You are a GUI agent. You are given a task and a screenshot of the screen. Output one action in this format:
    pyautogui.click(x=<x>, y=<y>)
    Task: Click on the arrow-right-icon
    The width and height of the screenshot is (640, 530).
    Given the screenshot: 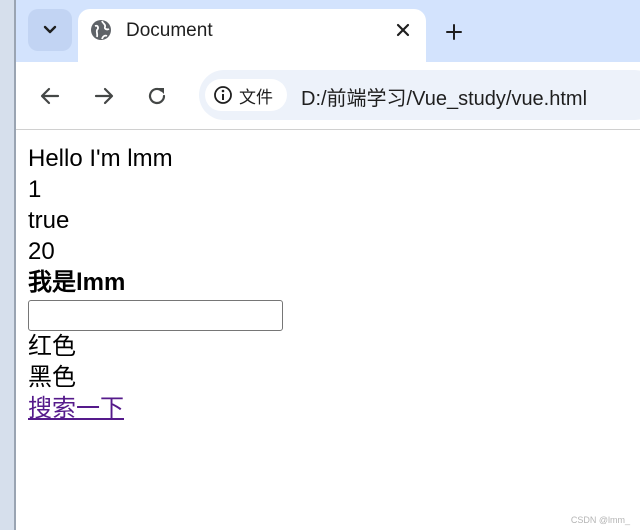 What is the action you would take?
    pyautogui.click(x=104, y=96)
    